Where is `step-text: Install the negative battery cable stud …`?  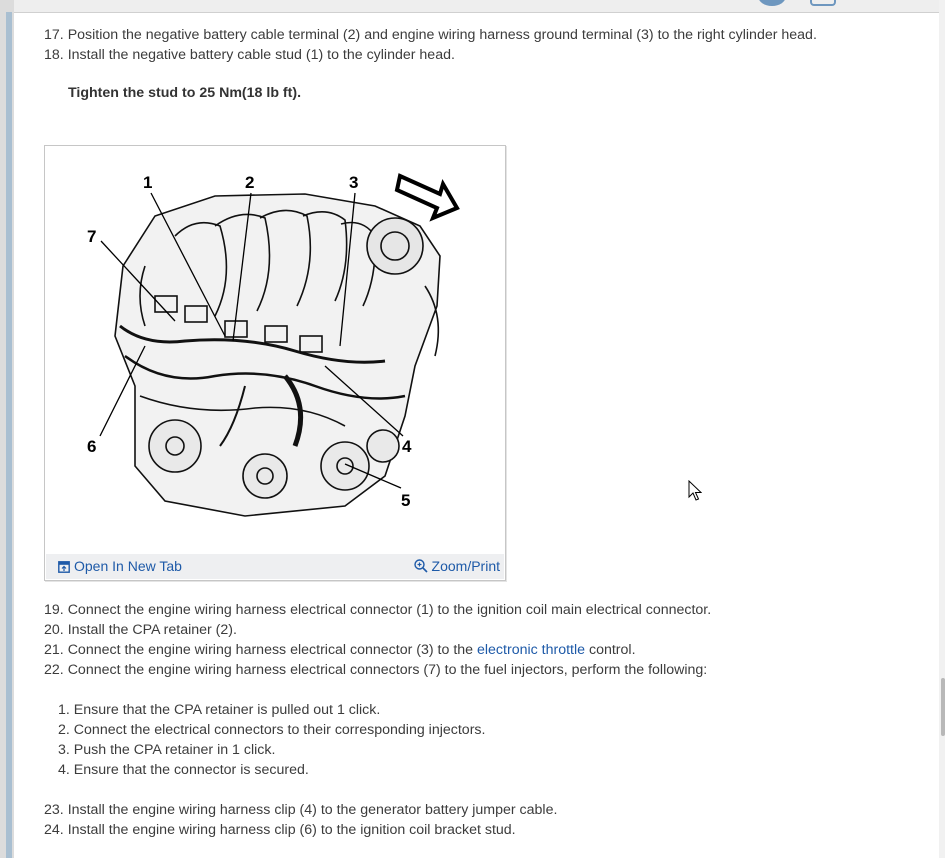
step-text: Install the negative battery cable stud … is located at coordinates (261, 55).